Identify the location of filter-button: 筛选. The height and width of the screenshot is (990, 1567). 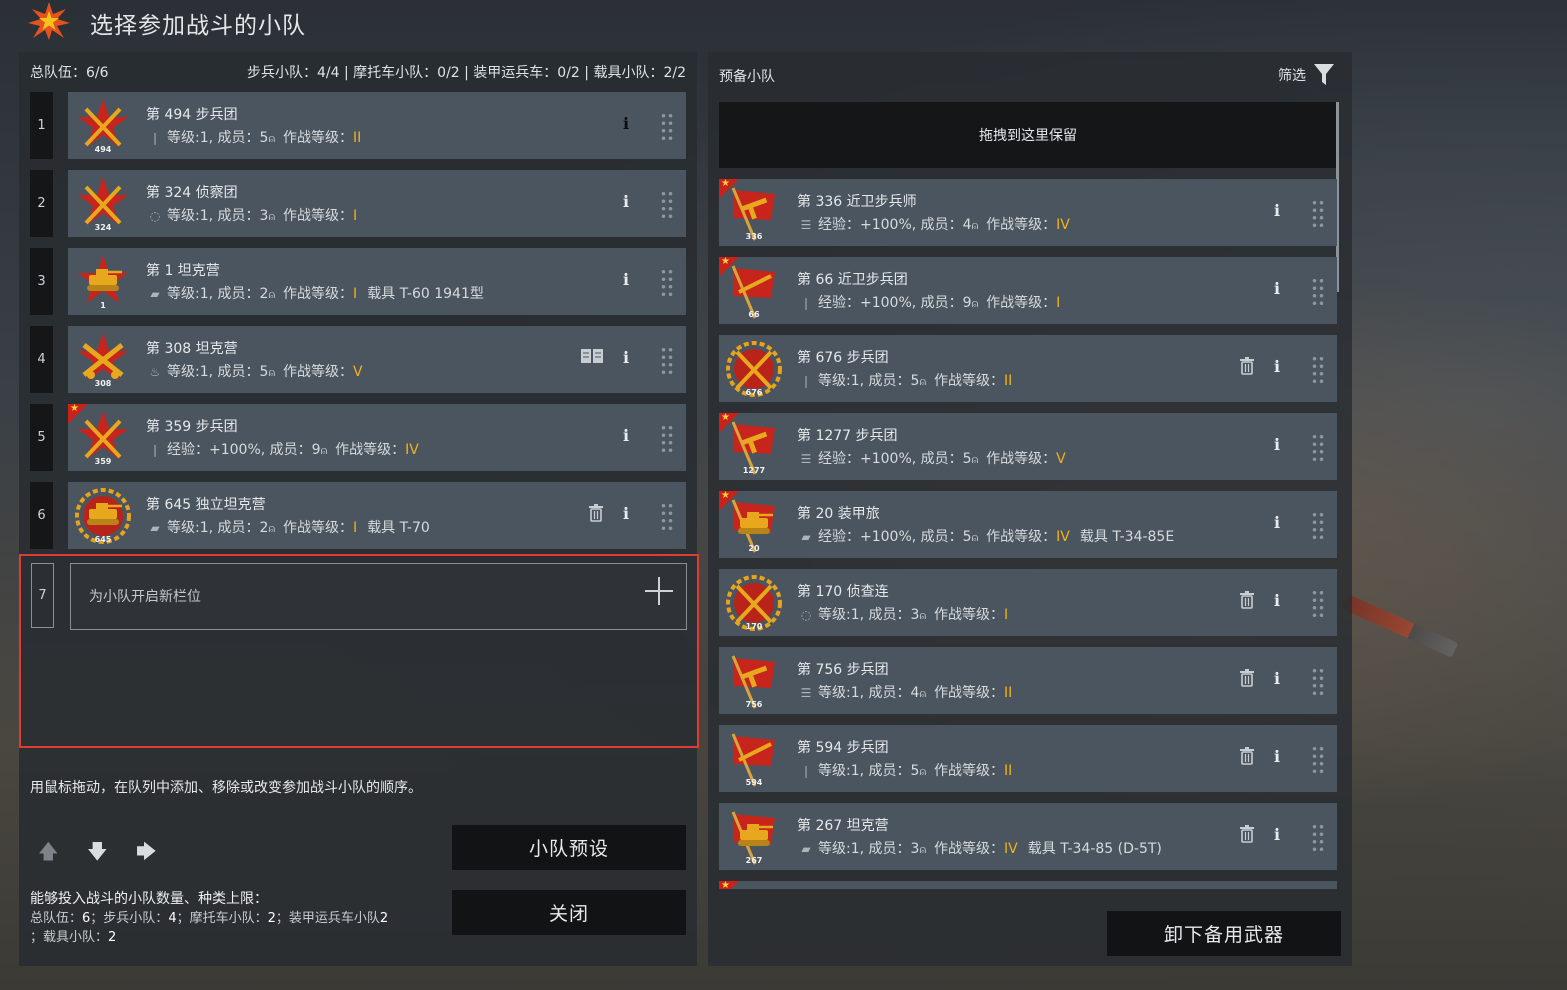
(1306, 75).